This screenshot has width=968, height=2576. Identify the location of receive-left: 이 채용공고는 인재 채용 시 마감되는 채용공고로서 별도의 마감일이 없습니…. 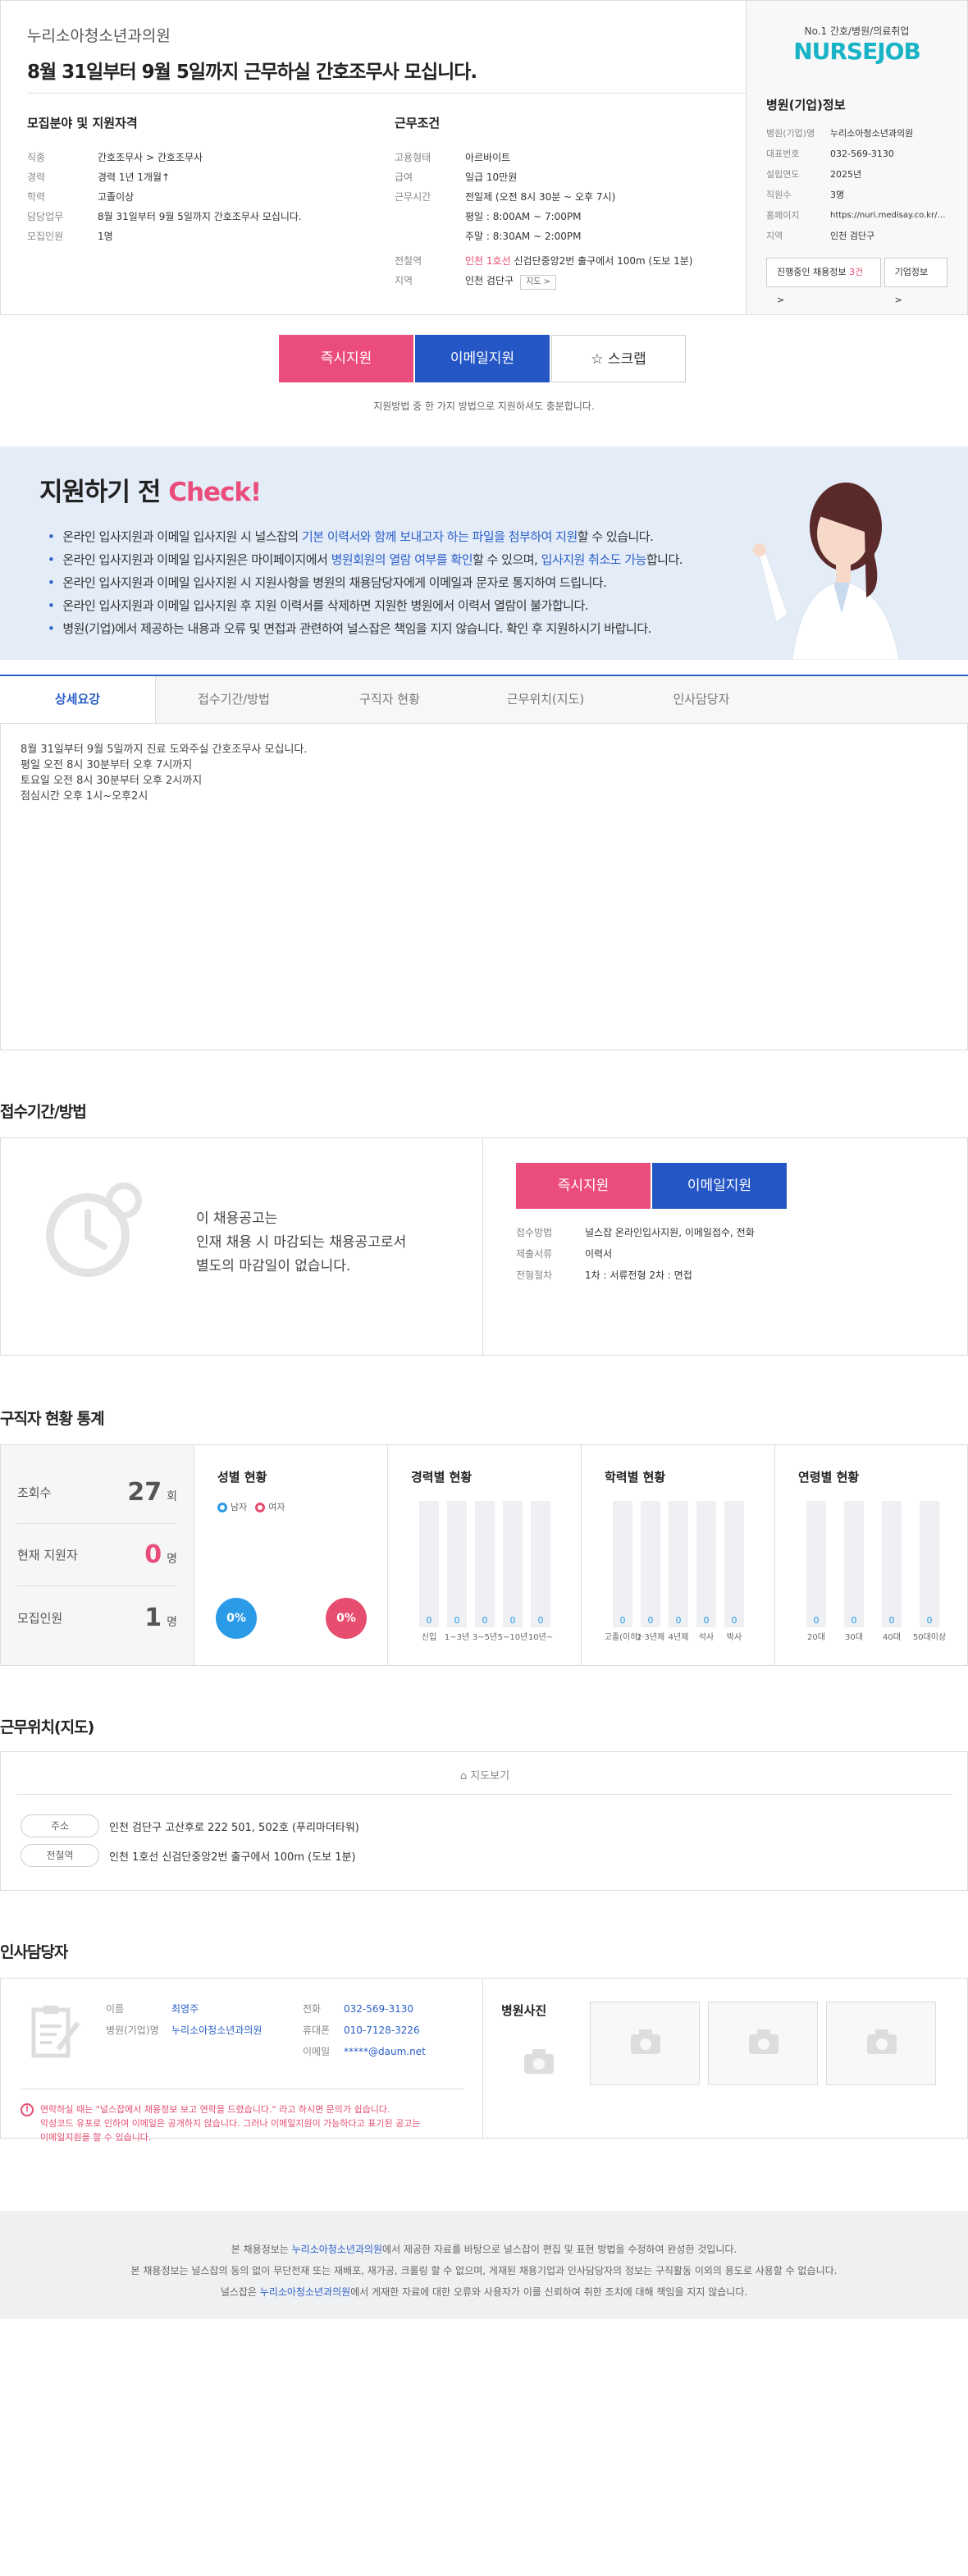
(242, 1246).